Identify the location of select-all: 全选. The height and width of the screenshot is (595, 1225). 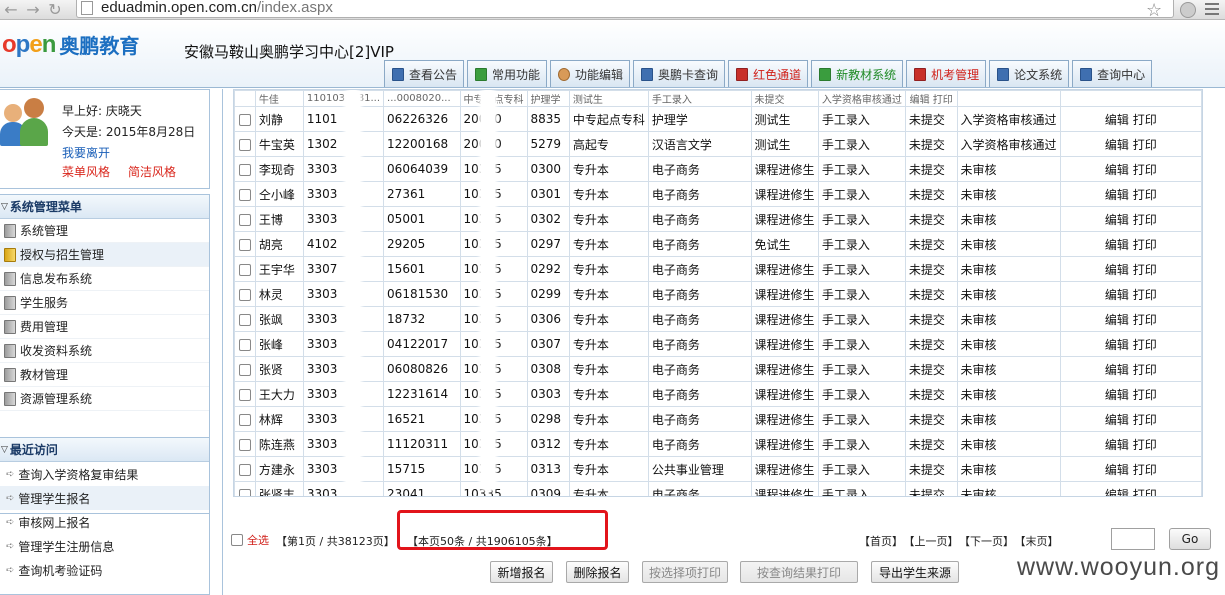
(250, 540).